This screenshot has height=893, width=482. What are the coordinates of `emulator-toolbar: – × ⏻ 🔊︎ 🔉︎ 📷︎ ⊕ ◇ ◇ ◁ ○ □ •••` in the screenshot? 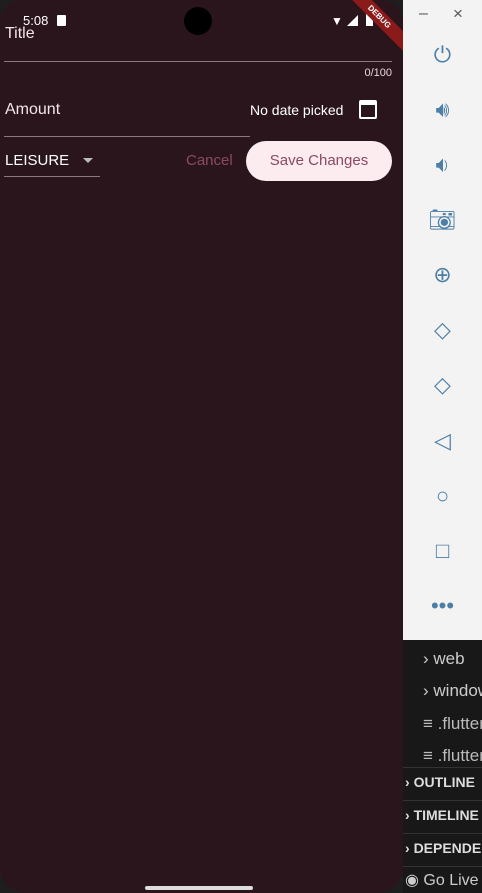 It's located at (442, 320).